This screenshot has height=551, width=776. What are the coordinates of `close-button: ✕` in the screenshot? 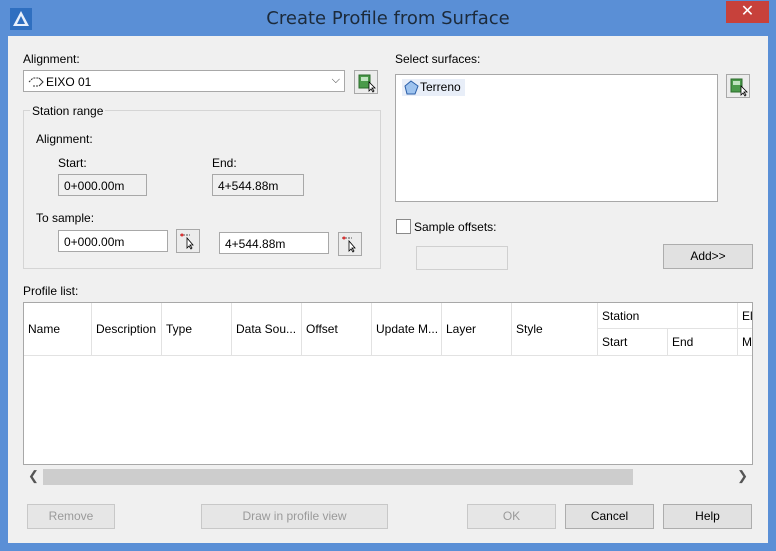 It's located at (747, 12).